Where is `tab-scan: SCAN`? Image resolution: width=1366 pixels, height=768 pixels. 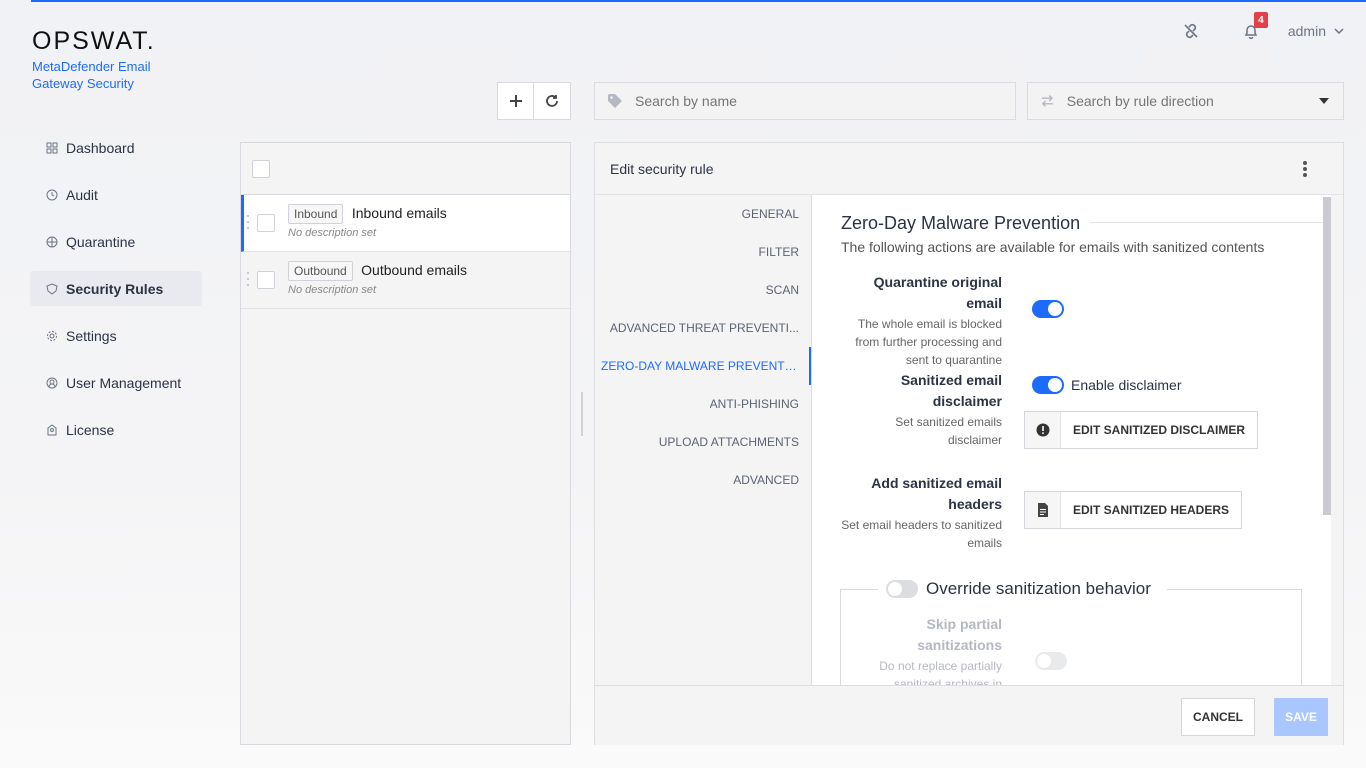 tab-scan: SCAN is located at coordinates (703, 290).